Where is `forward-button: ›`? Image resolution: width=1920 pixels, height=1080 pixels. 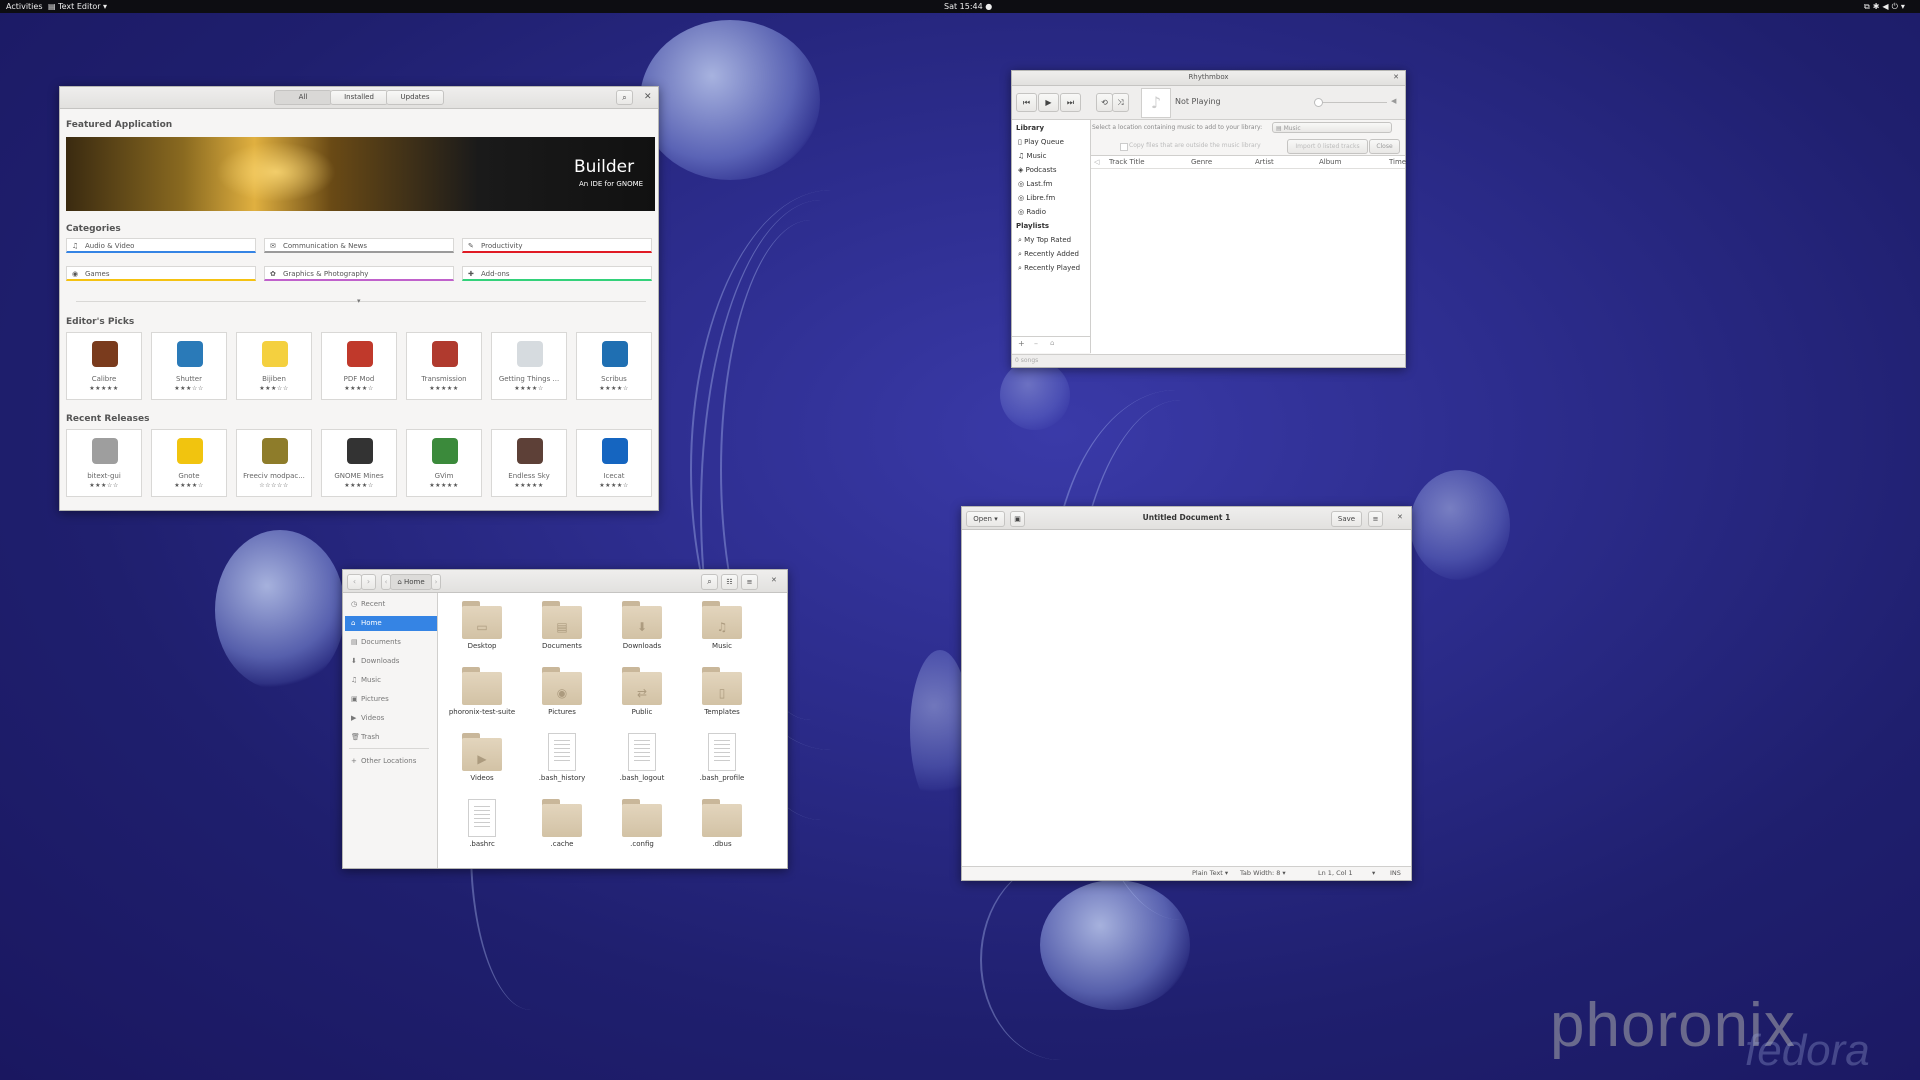
forward-button: › is located at coordinates (368, 582).